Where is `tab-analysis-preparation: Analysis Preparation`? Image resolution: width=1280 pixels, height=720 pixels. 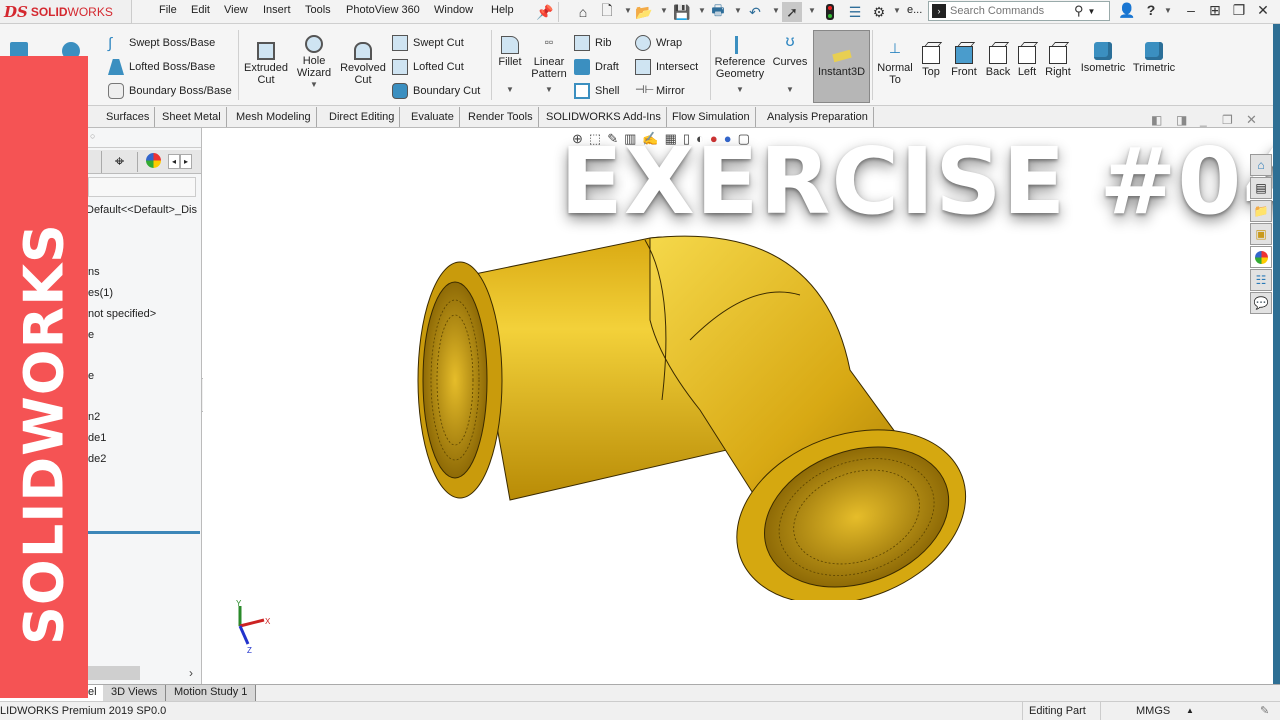
tab-analysis-preparation: Analysis Preparation is located at coordinates (818, 117).